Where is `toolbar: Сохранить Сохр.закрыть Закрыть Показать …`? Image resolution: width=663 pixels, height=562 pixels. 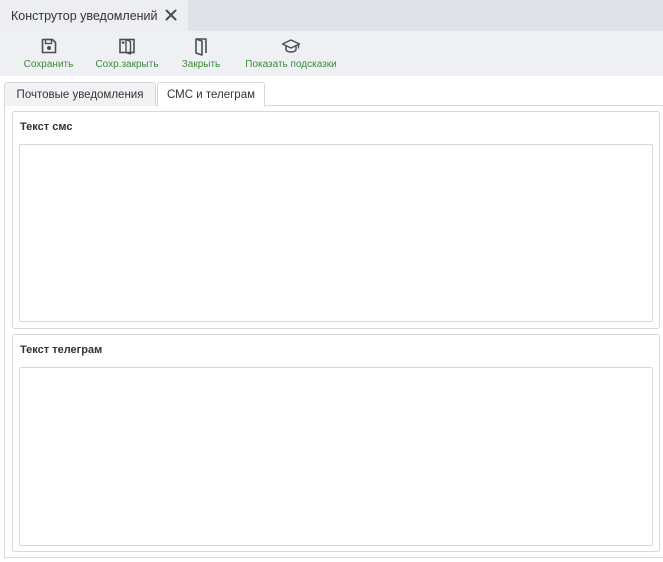 toolbar: Сохранить Сохр.закрыть Закрыть Показать … is located at coordinates (331, 53).